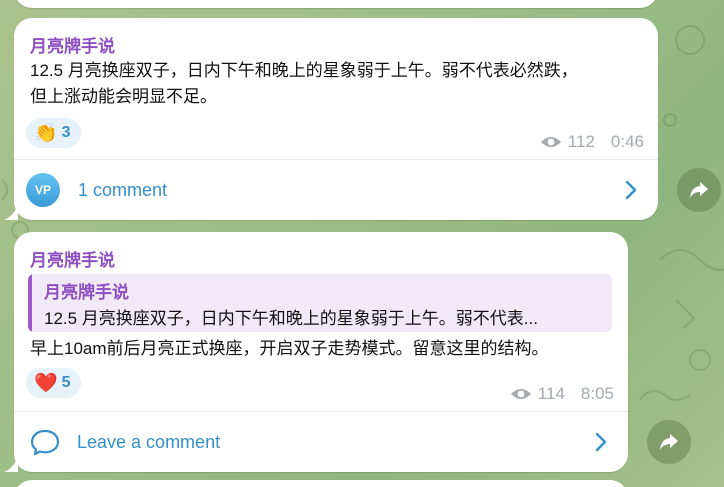  Describe the element at coordinates (66, 132) in the screenshot. I see `reaction-count: 3` at that location.